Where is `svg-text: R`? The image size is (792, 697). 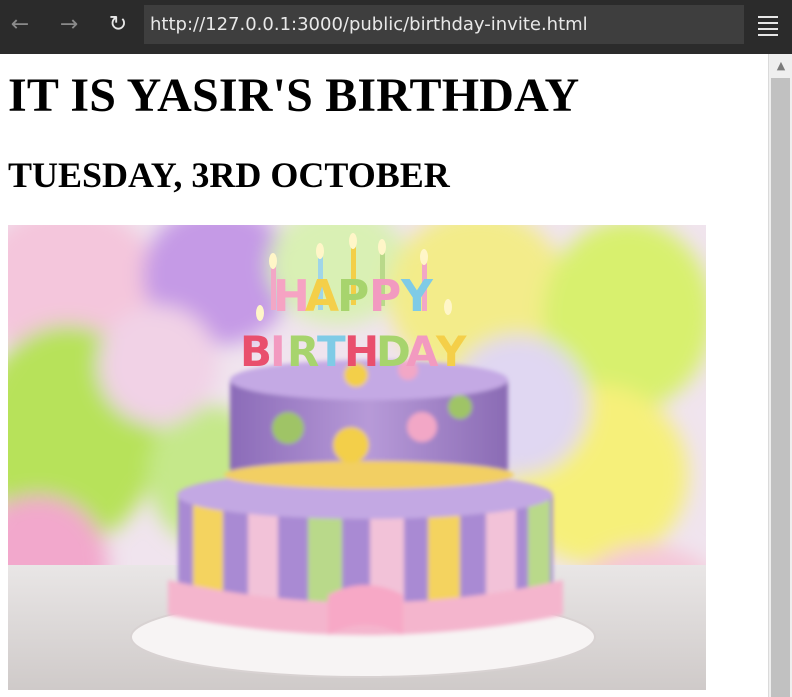
svg-text: R is located at coordinates (303, 351).